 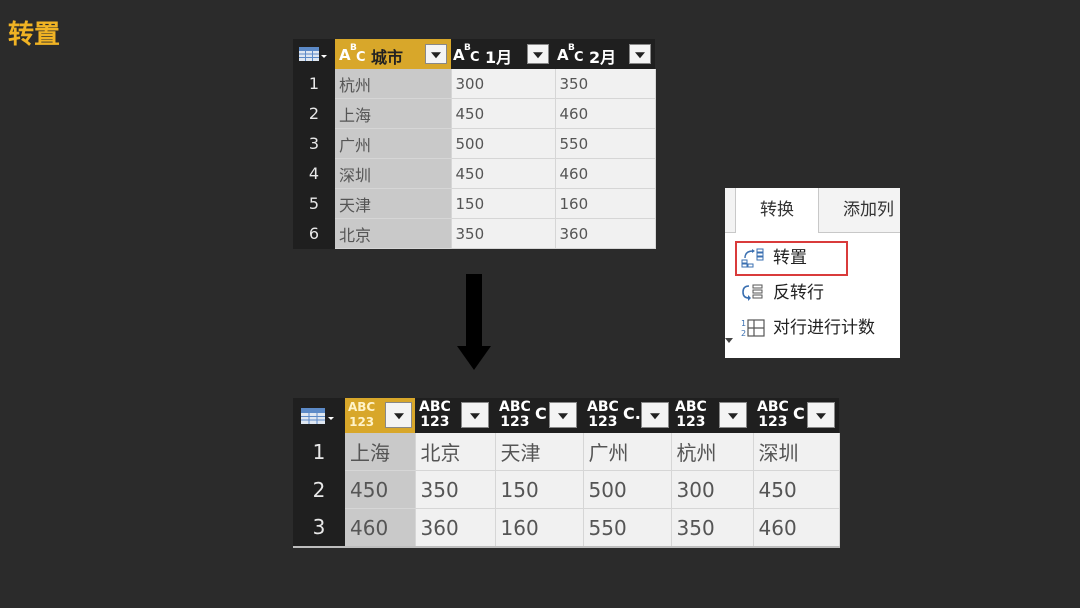 I want to click on count-rows-label: 对行进行计数, so click(x=824, y=328).